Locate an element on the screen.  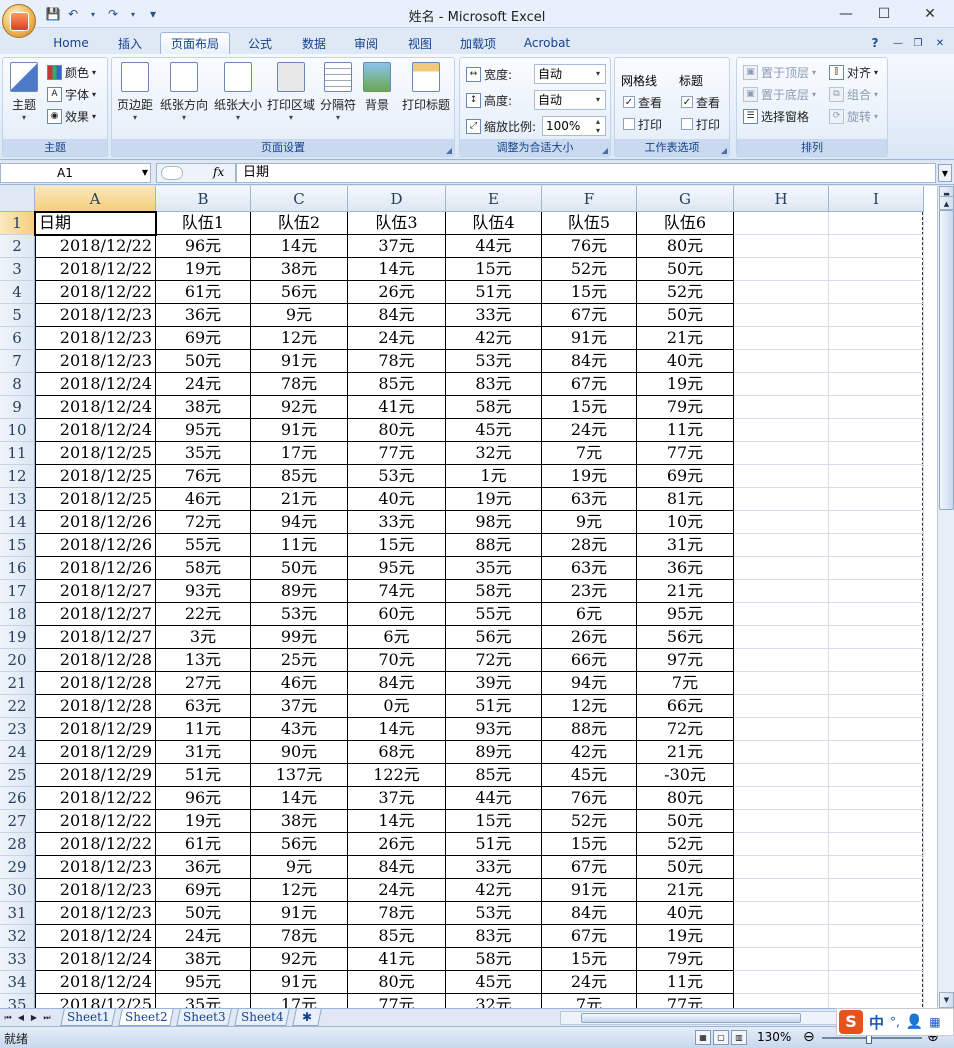
table-cell: 2018/12/22 is located at coordinates (95, 269).